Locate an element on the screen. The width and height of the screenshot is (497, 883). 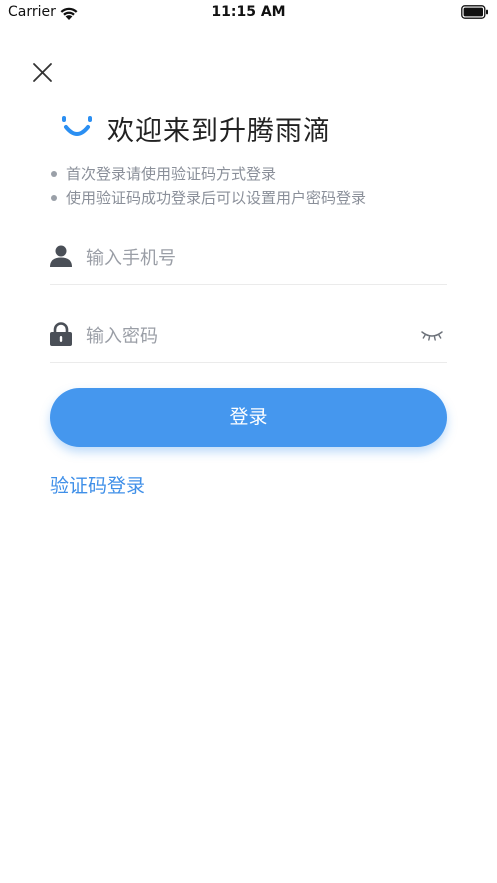
lock-icon is located at coordinates (61, 334).